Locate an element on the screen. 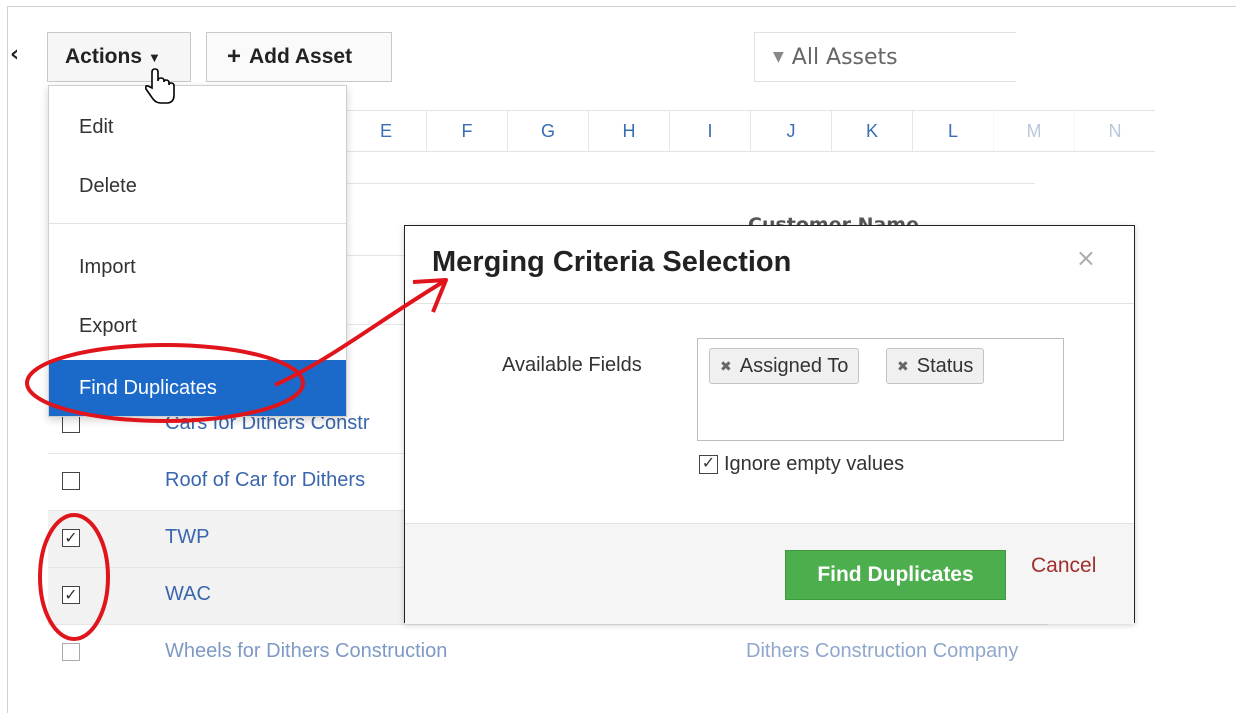  available-fields-input: ✖ Assigned To ✖ Status is located at coordinates (880, 389).